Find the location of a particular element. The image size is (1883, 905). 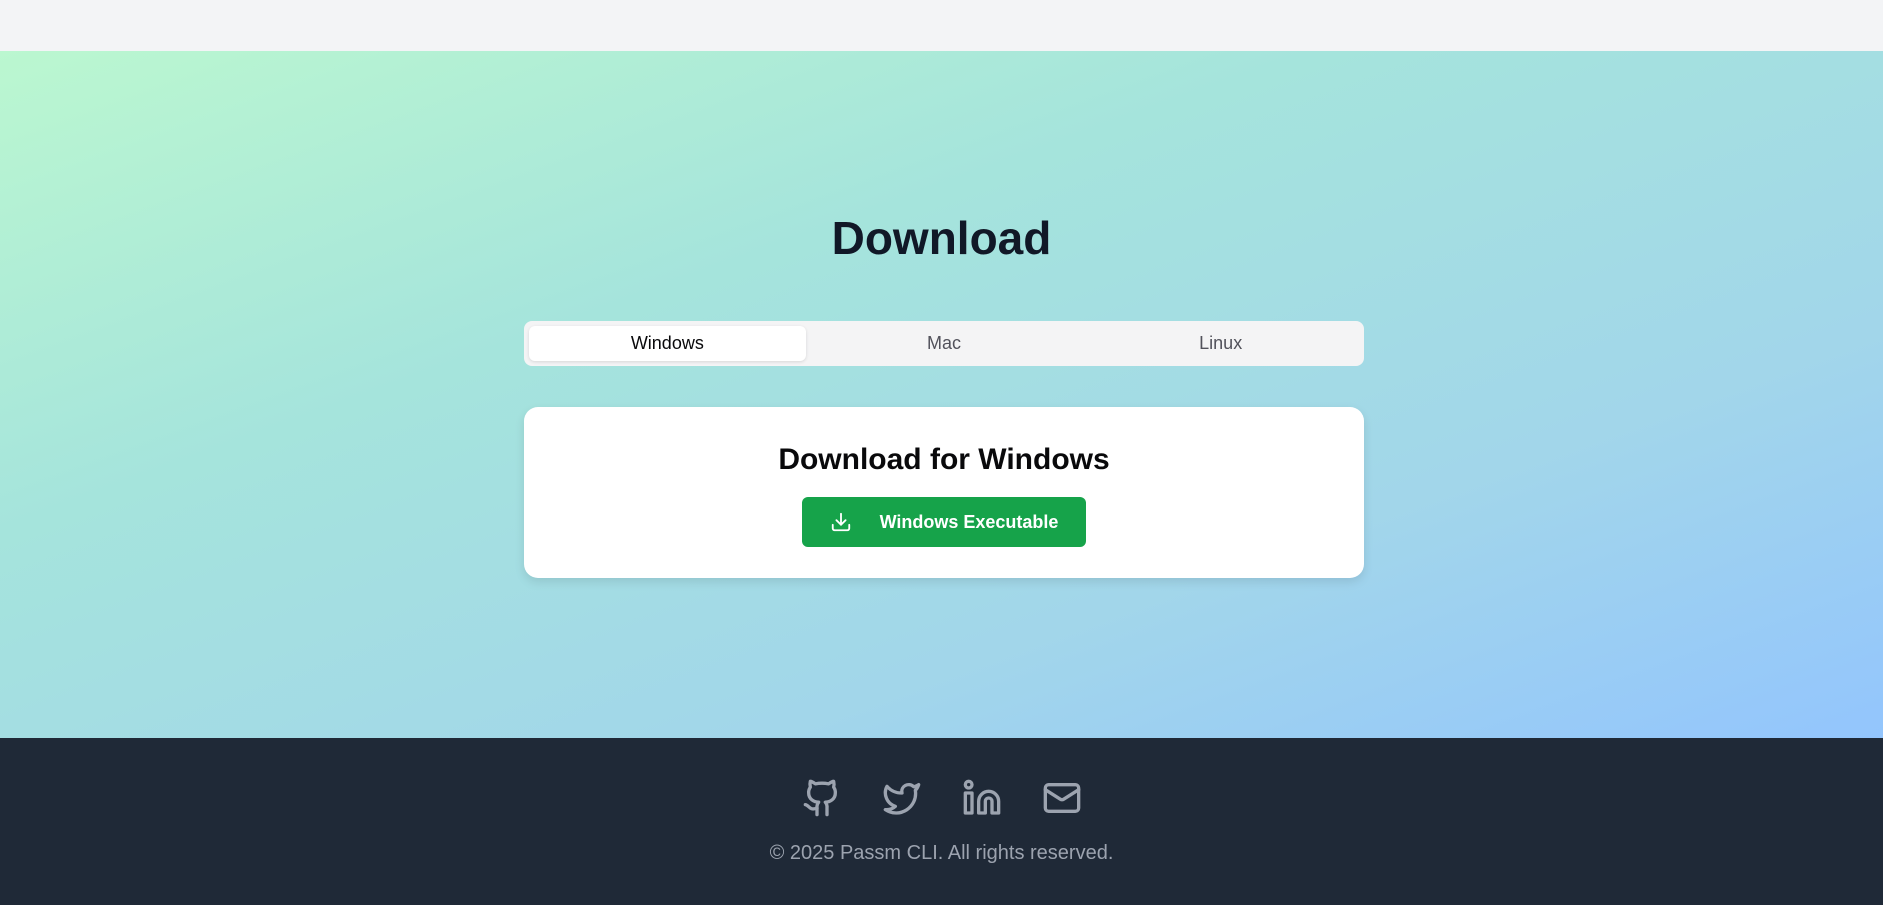

twitter-icon is located at coordinates (902, 798).